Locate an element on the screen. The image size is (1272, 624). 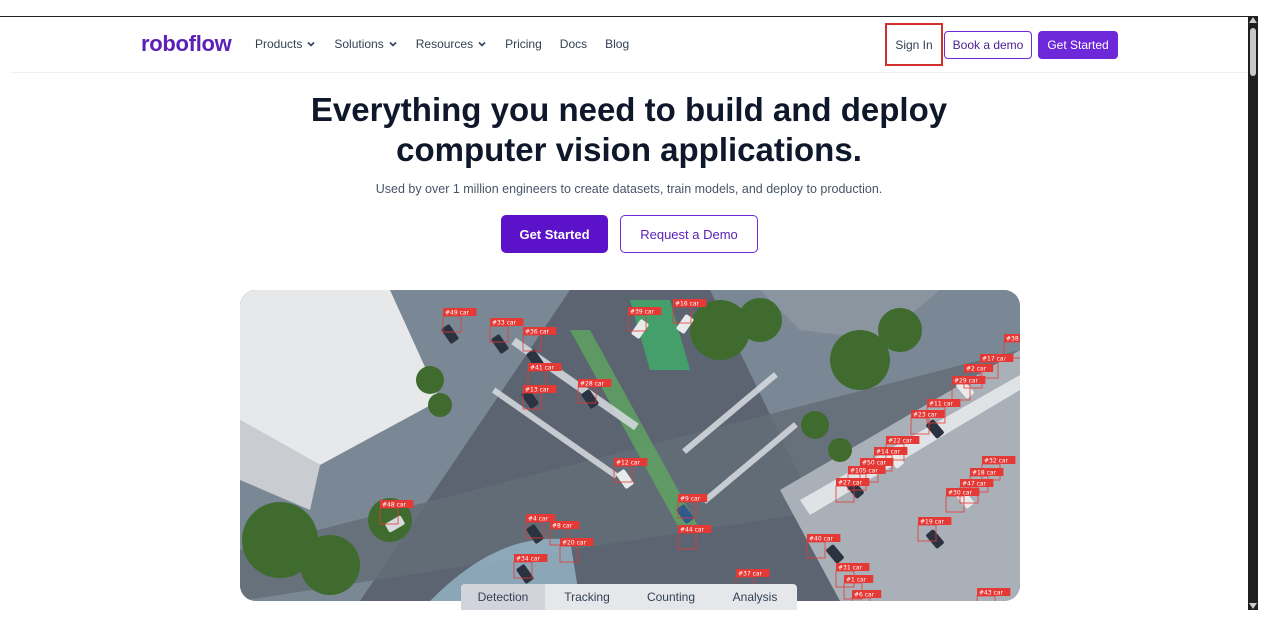
detection-label: #22 car is located at coordinates (900, 441).